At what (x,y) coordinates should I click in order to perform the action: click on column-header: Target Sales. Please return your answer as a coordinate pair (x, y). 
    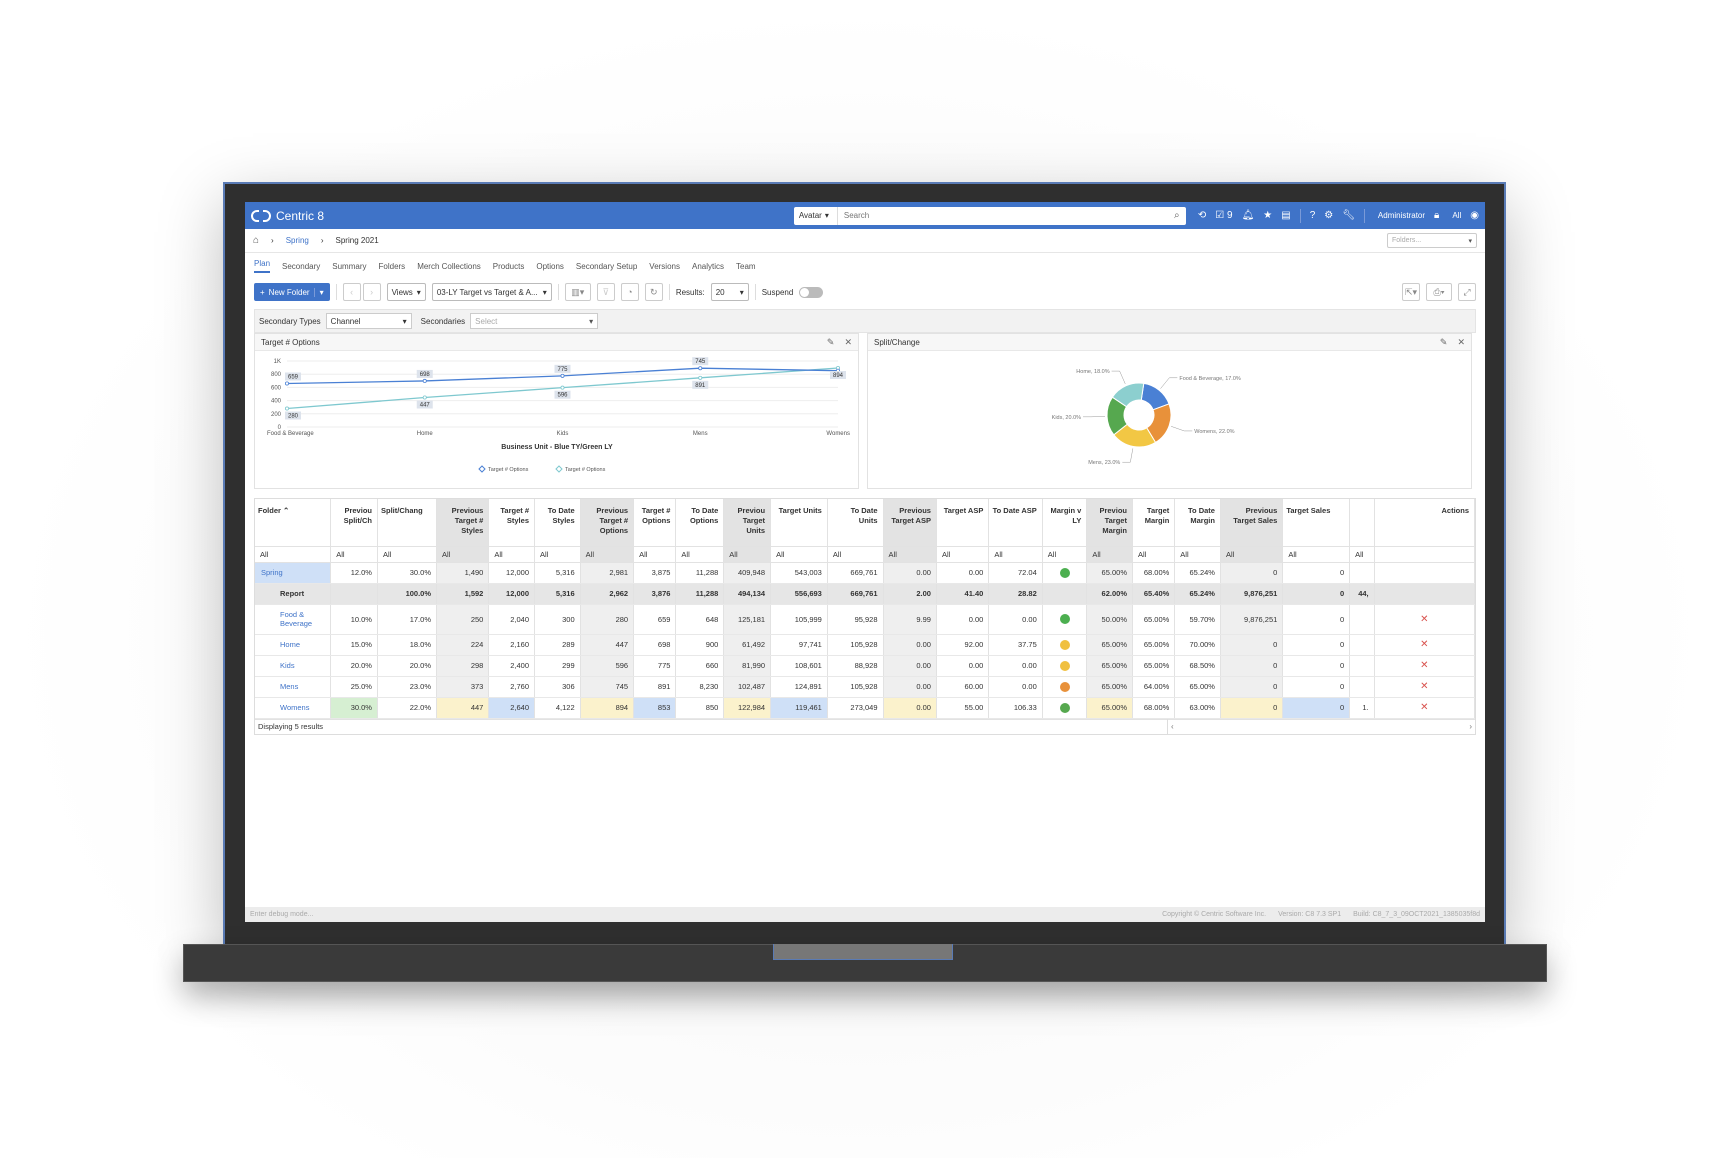
    Looking at the image, I should click on (1316, 522).